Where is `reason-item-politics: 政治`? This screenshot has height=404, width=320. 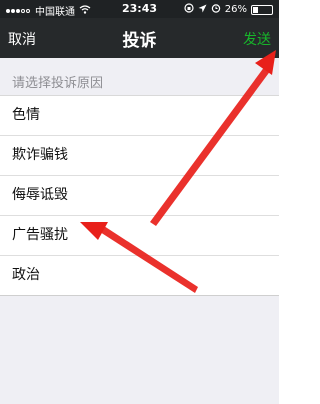
reason-item-politics: 政治 is located at coordinates (139, 276).